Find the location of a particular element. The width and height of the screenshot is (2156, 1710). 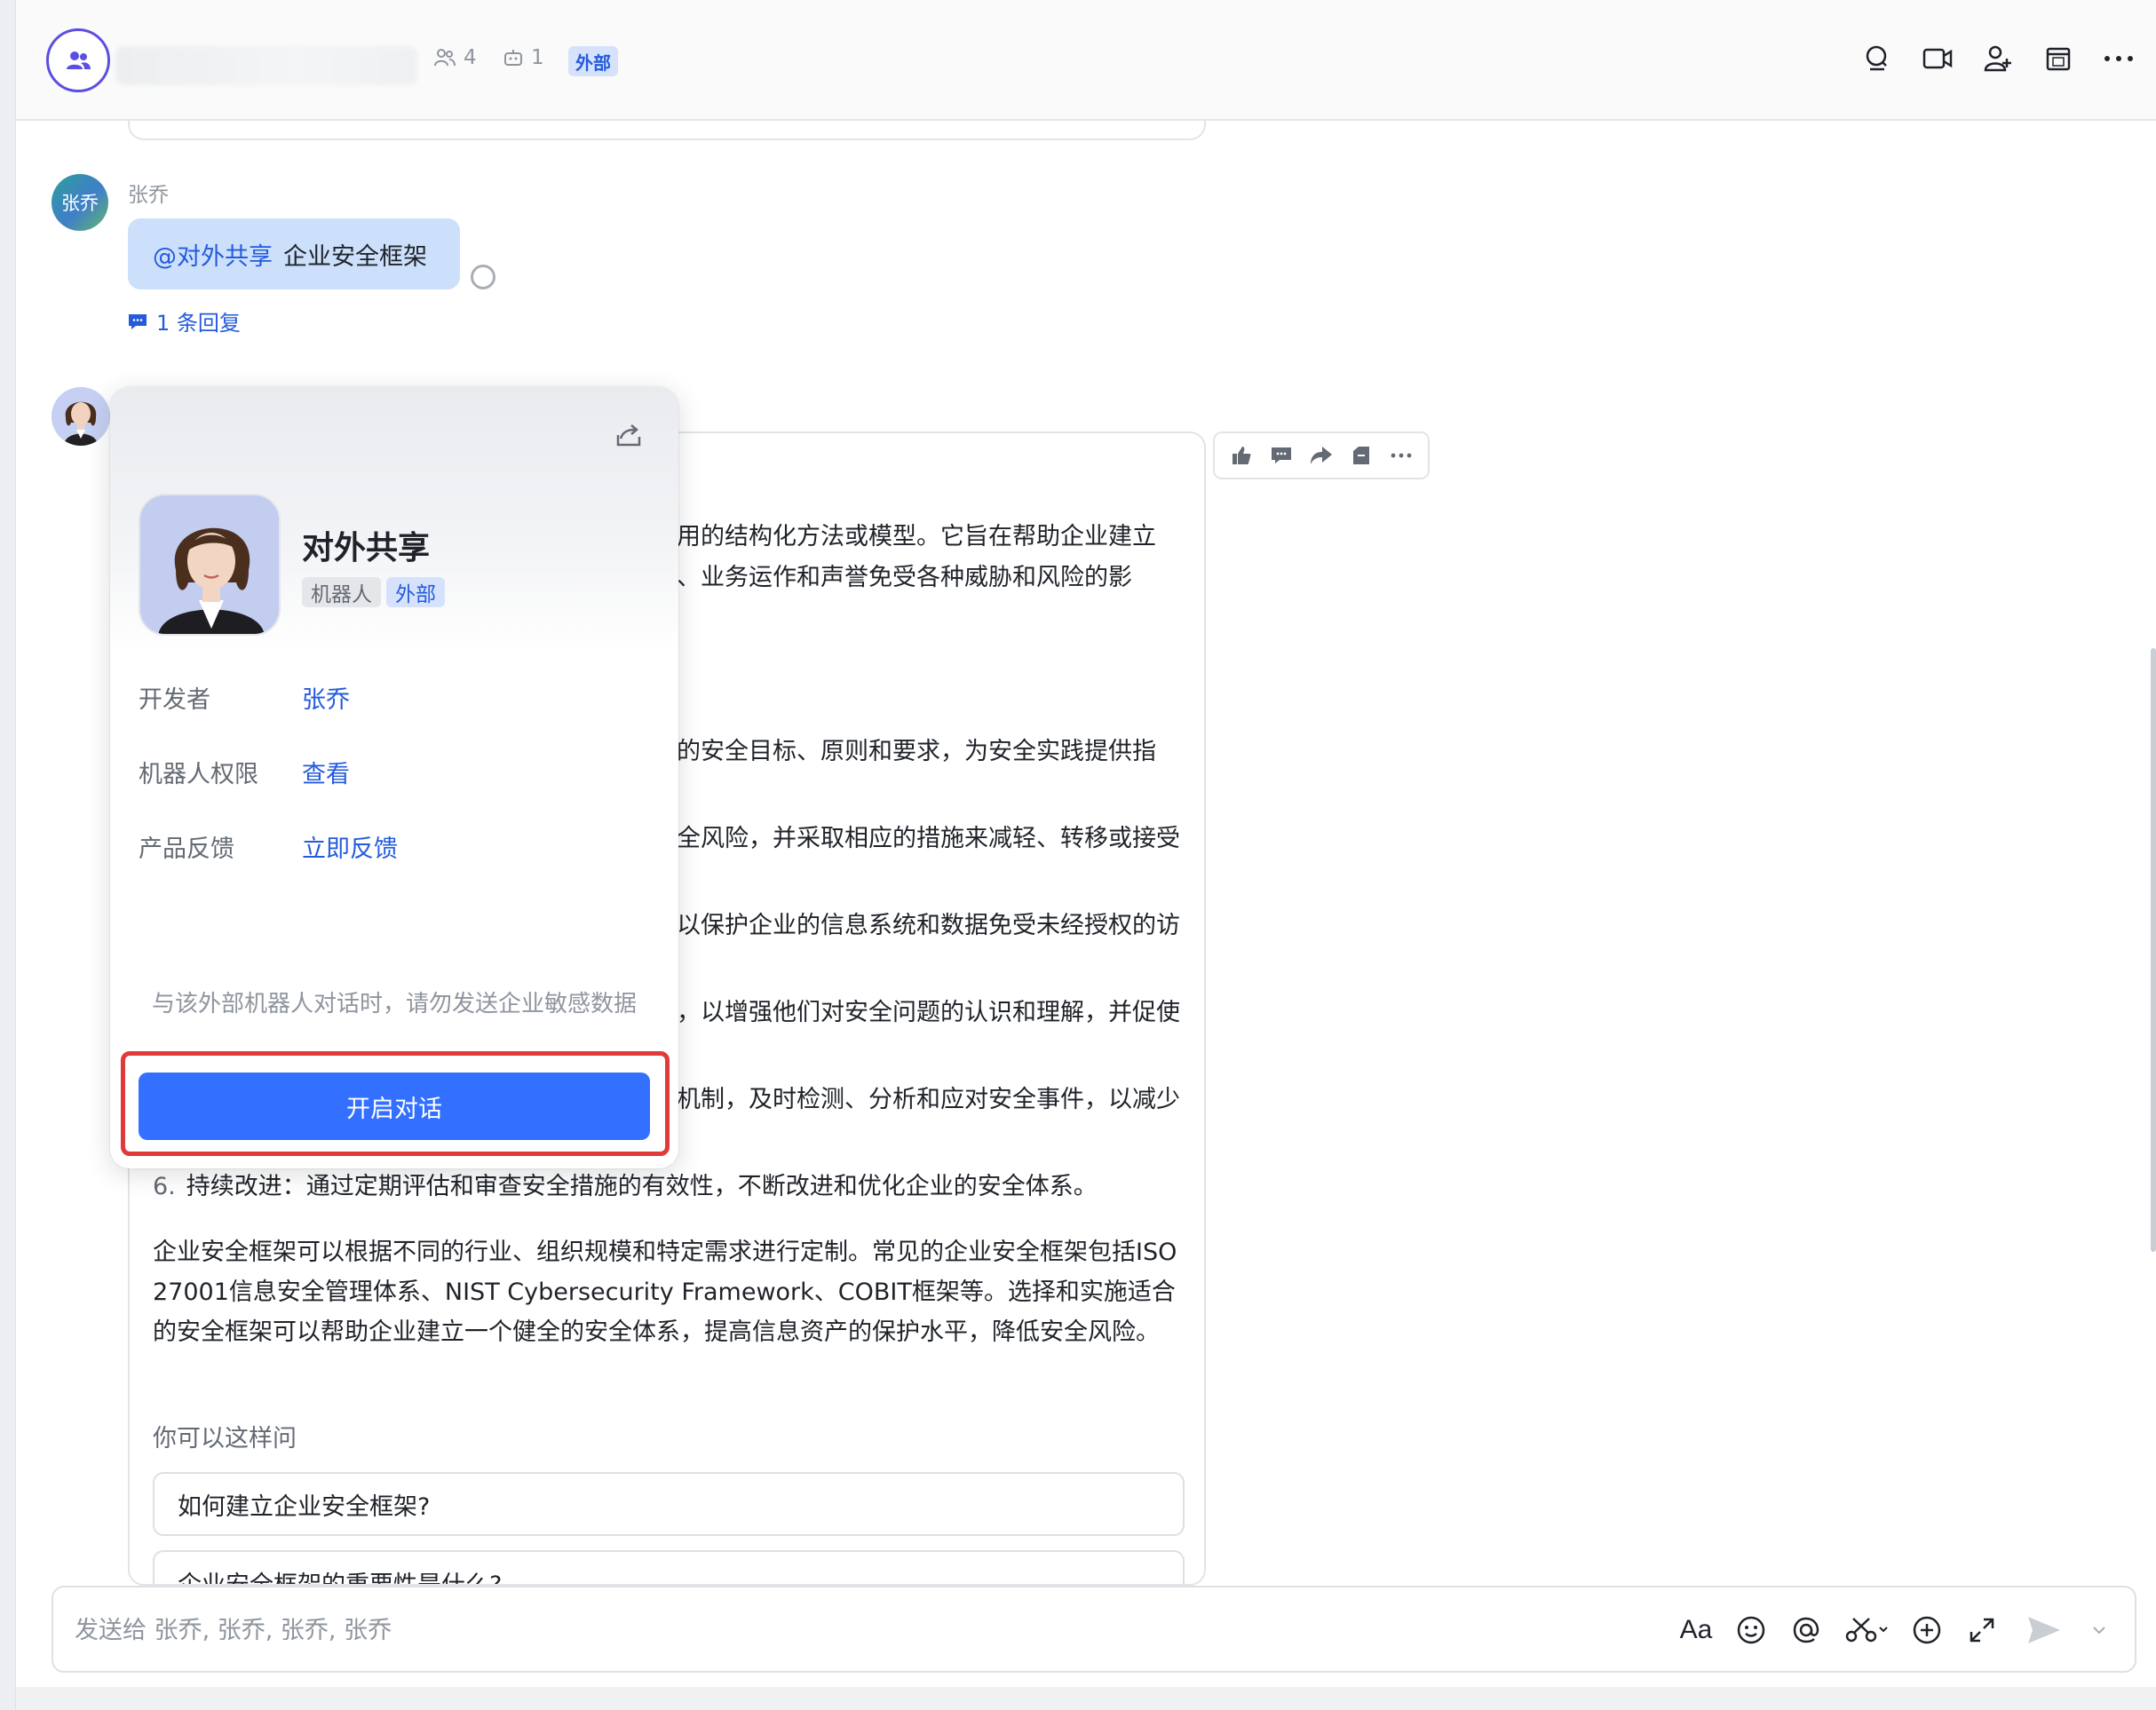

list-item: 6. 持续改进：通过定期评估和审查安全措施的有效性，不断改进和优化企业的安全体系。 is located at coordinates (625, 1184).